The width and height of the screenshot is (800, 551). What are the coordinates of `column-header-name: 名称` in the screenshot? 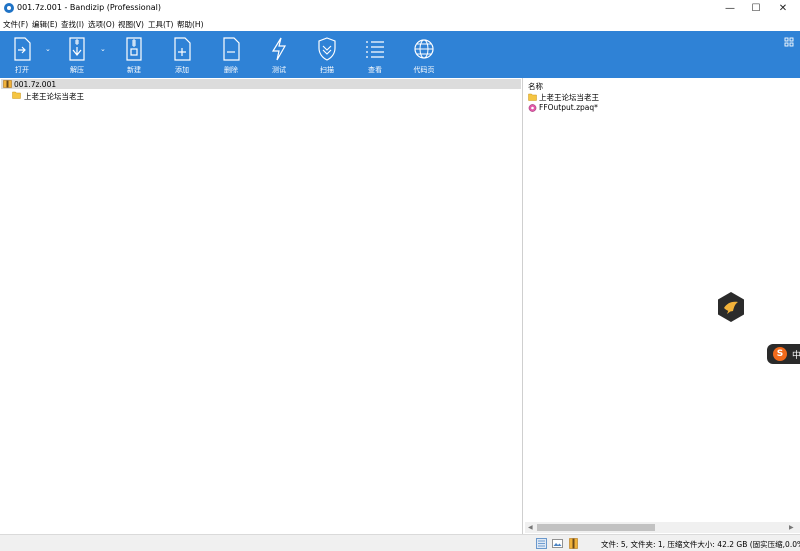 It's located at (535, 86).